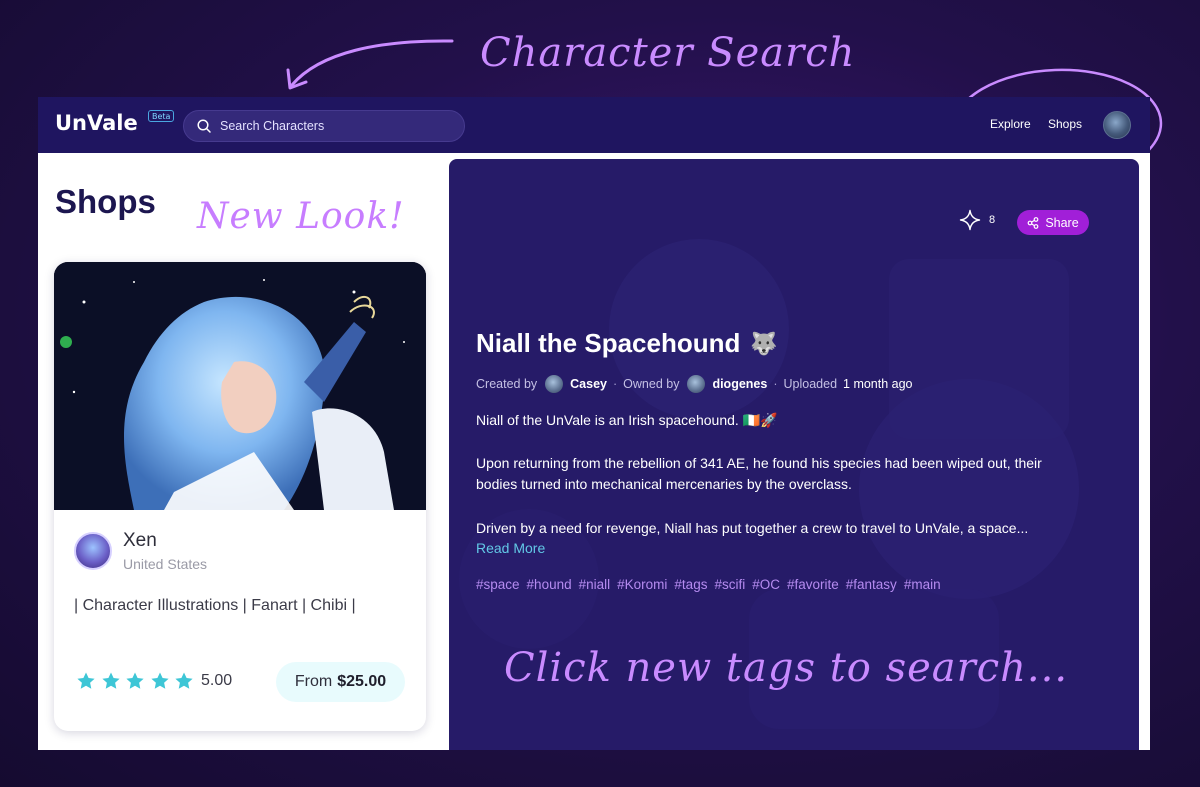  Describe the element at coordinates (992, 220) in the screenshot. I see `favorite-count: 8` at that location.